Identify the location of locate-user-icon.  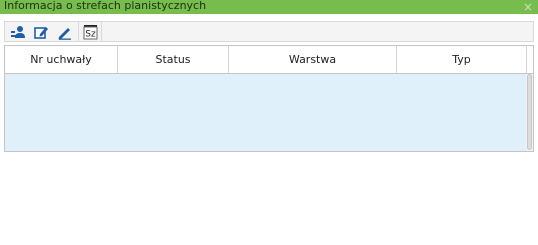
(18, 32).